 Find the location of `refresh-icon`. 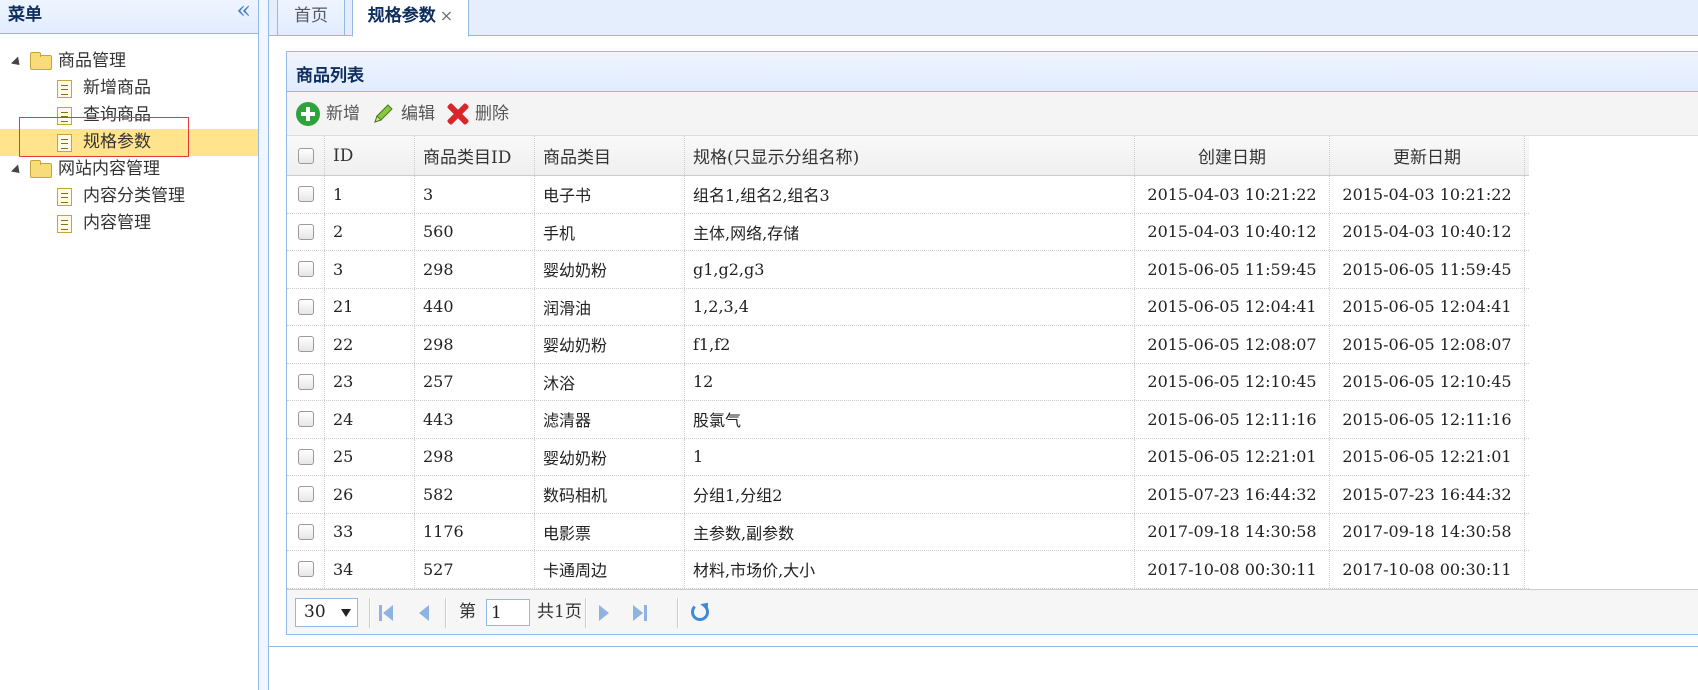

refresh-icon is located at coordinates (700, 612).